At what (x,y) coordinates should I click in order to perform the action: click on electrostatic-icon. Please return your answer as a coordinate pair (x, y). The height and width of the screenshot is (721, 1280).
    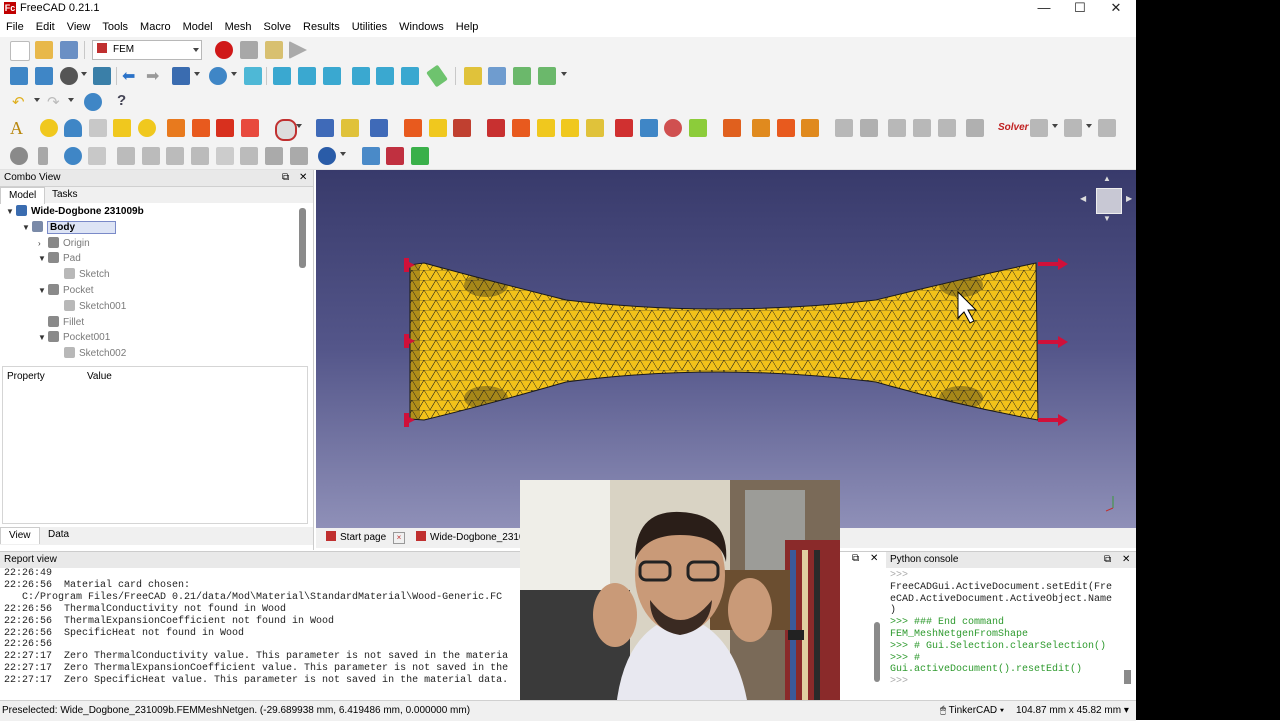
    Looking at the image, I should click on (379, 128).